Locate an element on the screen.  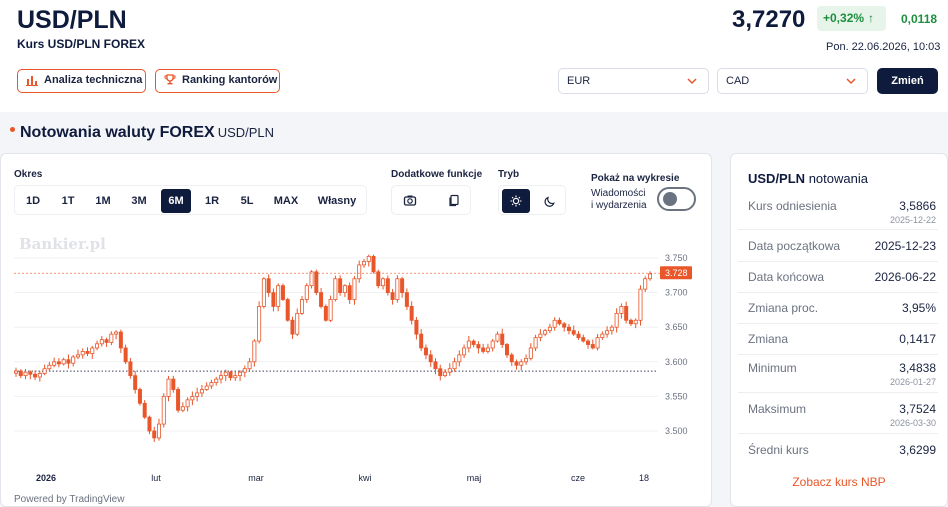
change-currency-button: Zmień is located at coordinates (907, 81).